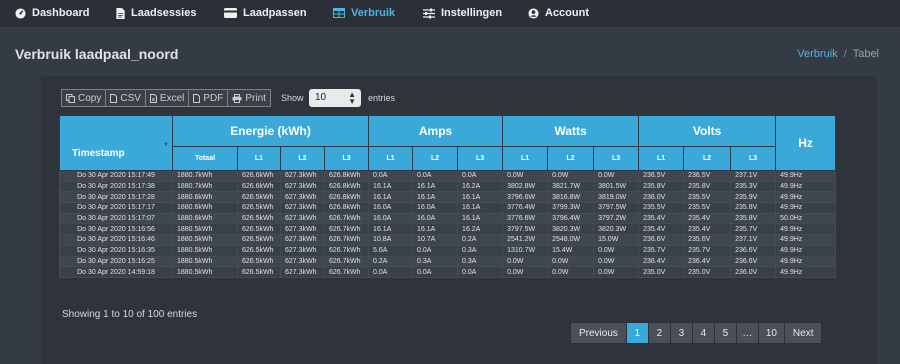 The width and height of the screenshot is (900, 364). I want to click on page-button: 2, so click(659, 333).